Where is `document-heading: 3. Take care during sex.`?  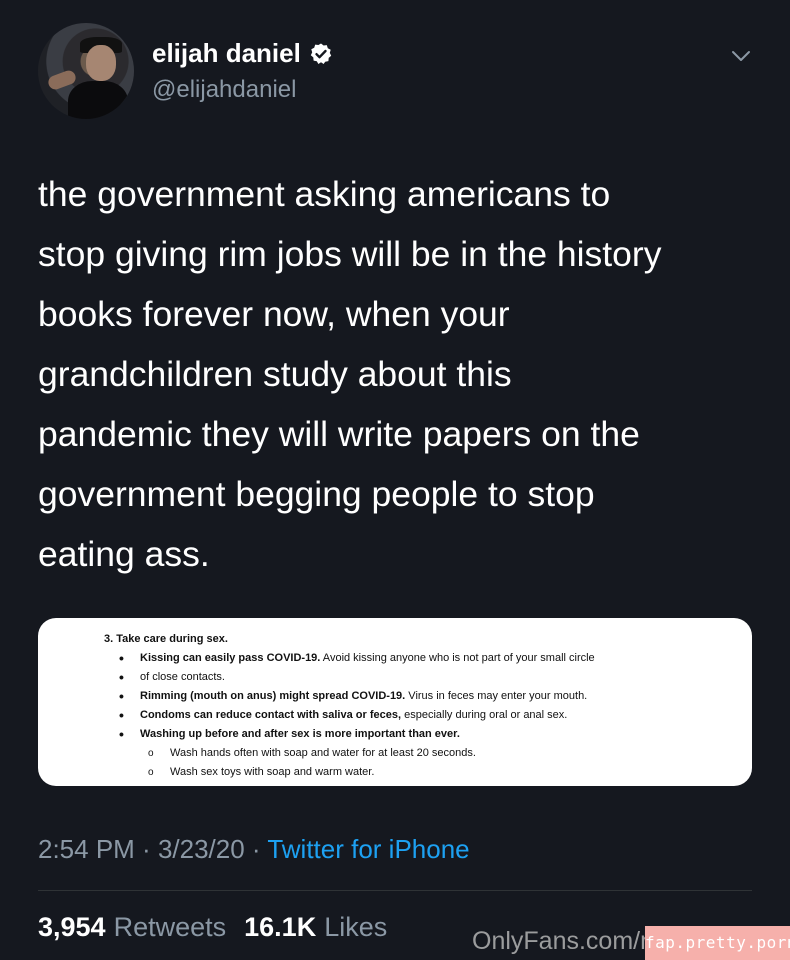
document-heading: 3. Take care during sex. is located at coordinates (166, 639).